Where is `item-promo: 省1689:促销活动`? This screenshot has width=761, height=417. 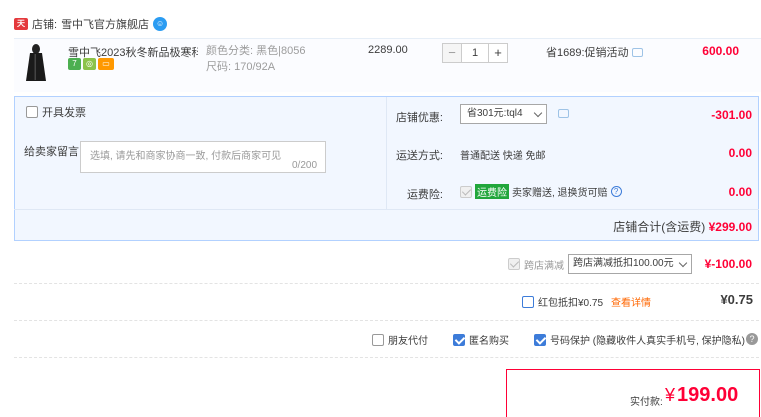
item-promo: 省1689:促销活动 is located at coordinates (594, 52).